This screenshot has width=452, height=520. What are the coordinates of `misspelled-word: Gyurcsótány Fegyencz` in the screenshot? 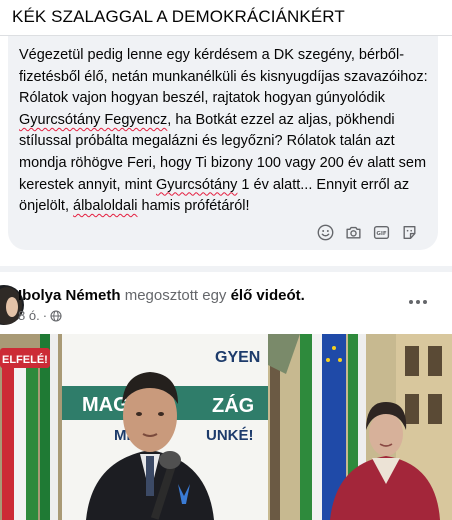 It's located at (93, 119).